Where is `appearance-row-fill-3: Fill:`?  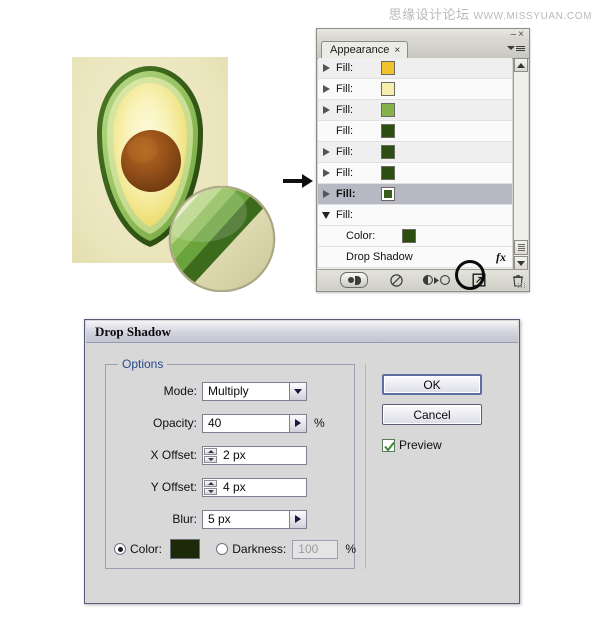
appearance-row-fill-3: Fill: is located at coordinates (415, 110).